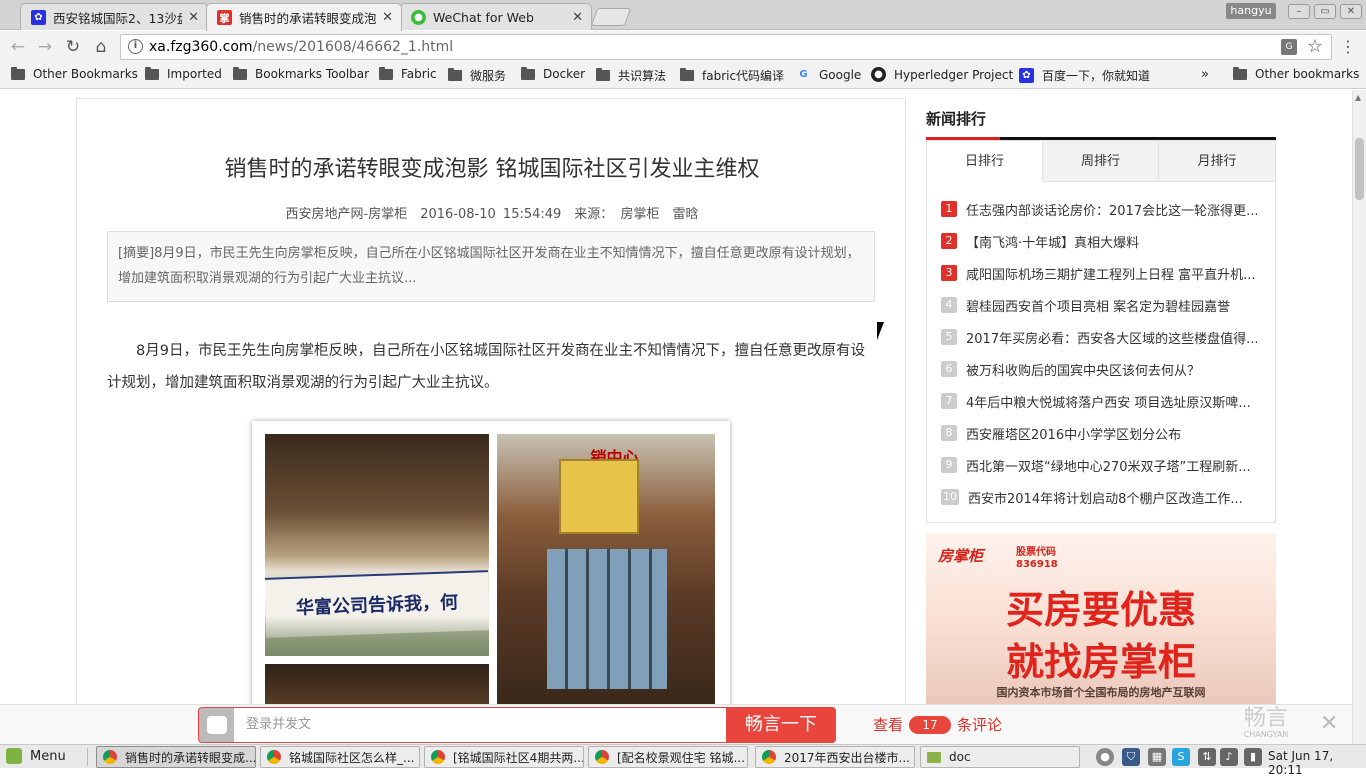 This screenshot has height=777, width=1366. I want to click on bookmarks-overflow-chevron: », so click(1205, 74).